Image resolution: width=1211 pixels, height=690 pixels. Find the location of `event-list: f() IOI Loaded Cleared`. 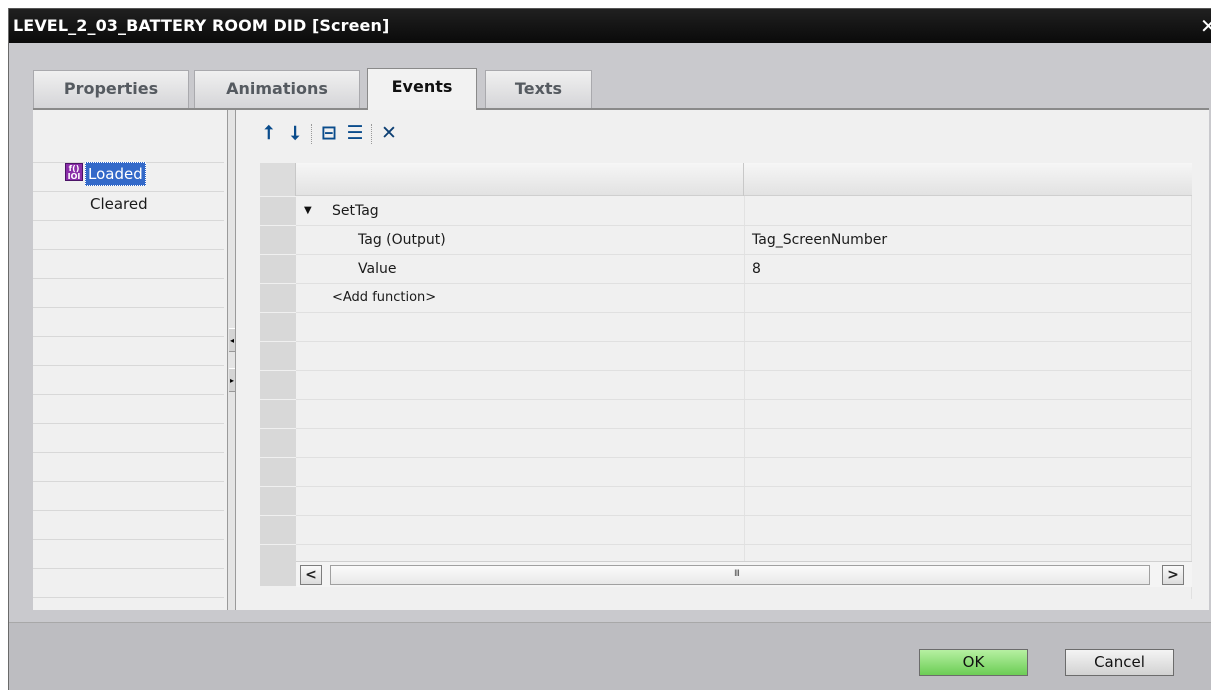

event-list: f() IOI Loaded Cleared is located at coordinates (128, 360).